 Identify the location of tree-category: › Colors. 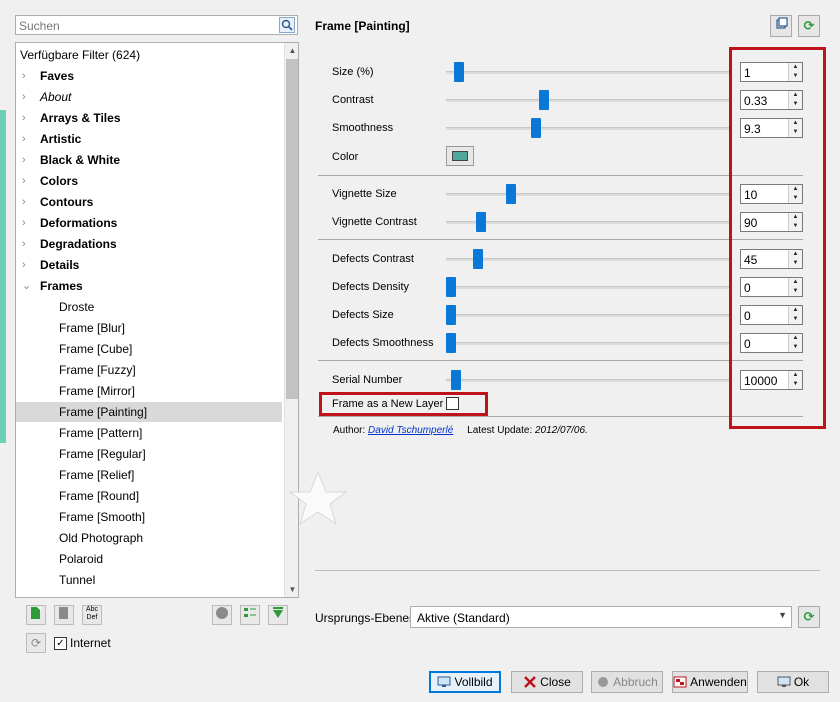
(149, 181).